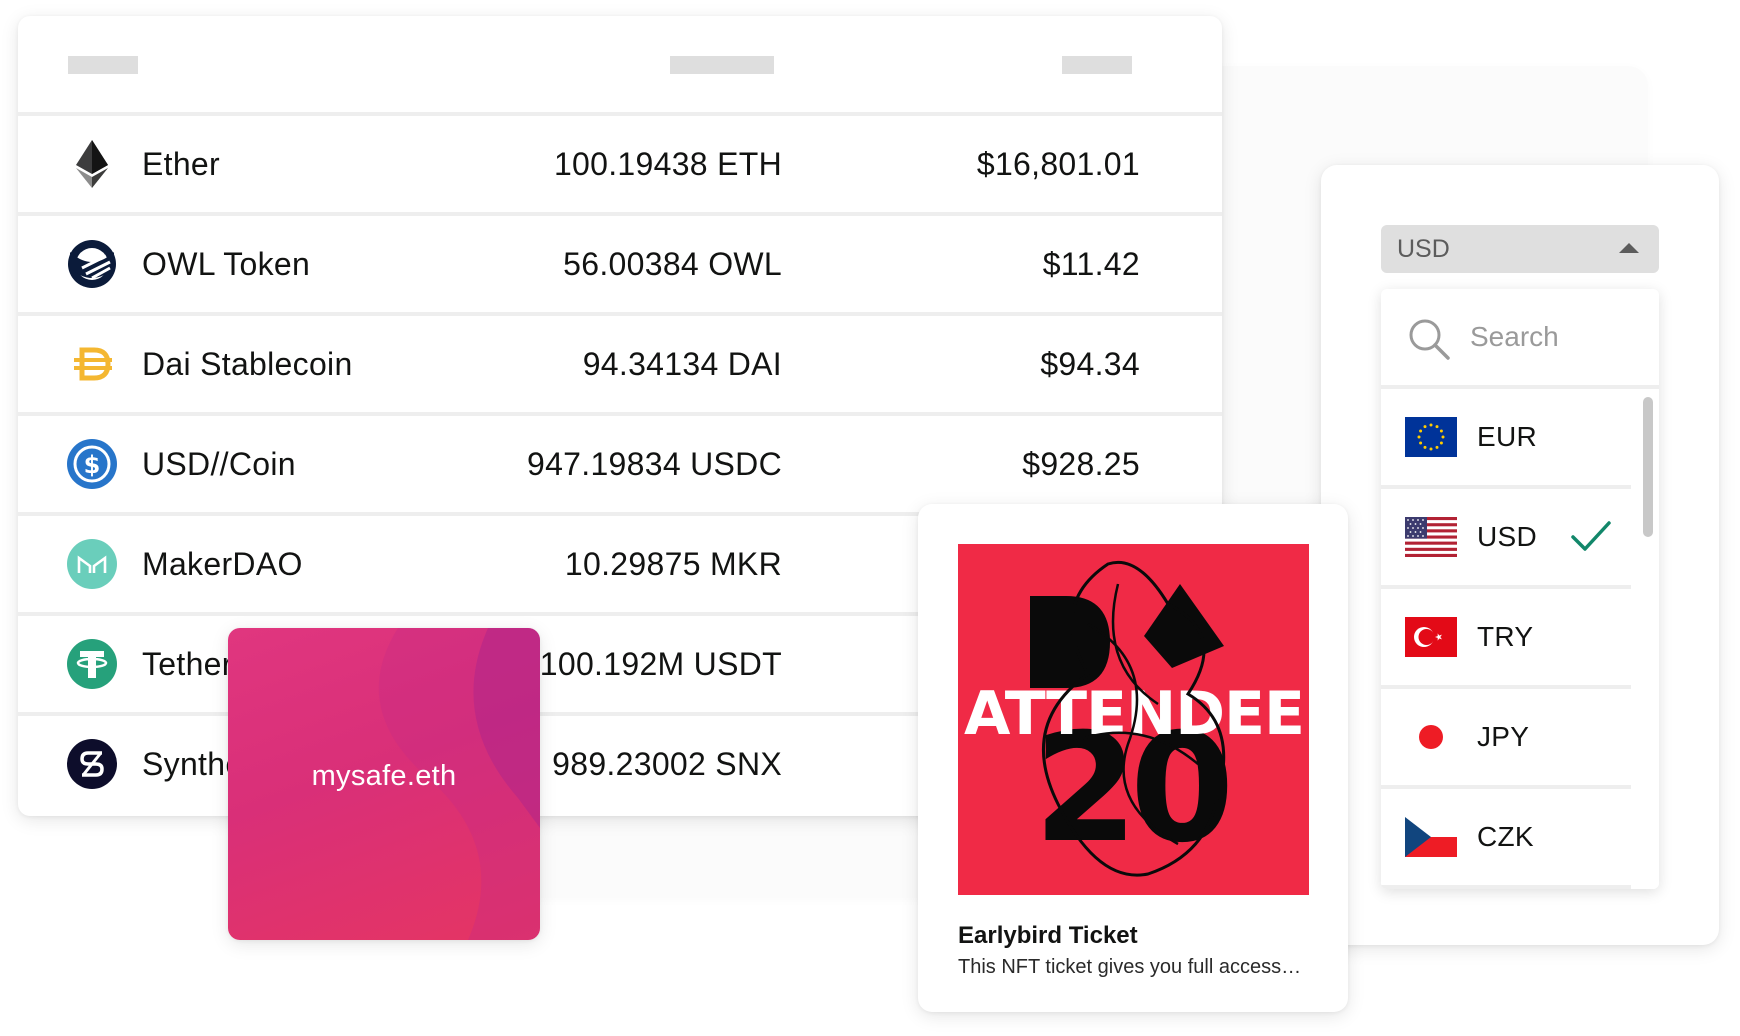 The width and height of the screenshot is (1740, 1036). I want to click on nft-artwork: 20 ATTENDEE, so click(1134, 718).